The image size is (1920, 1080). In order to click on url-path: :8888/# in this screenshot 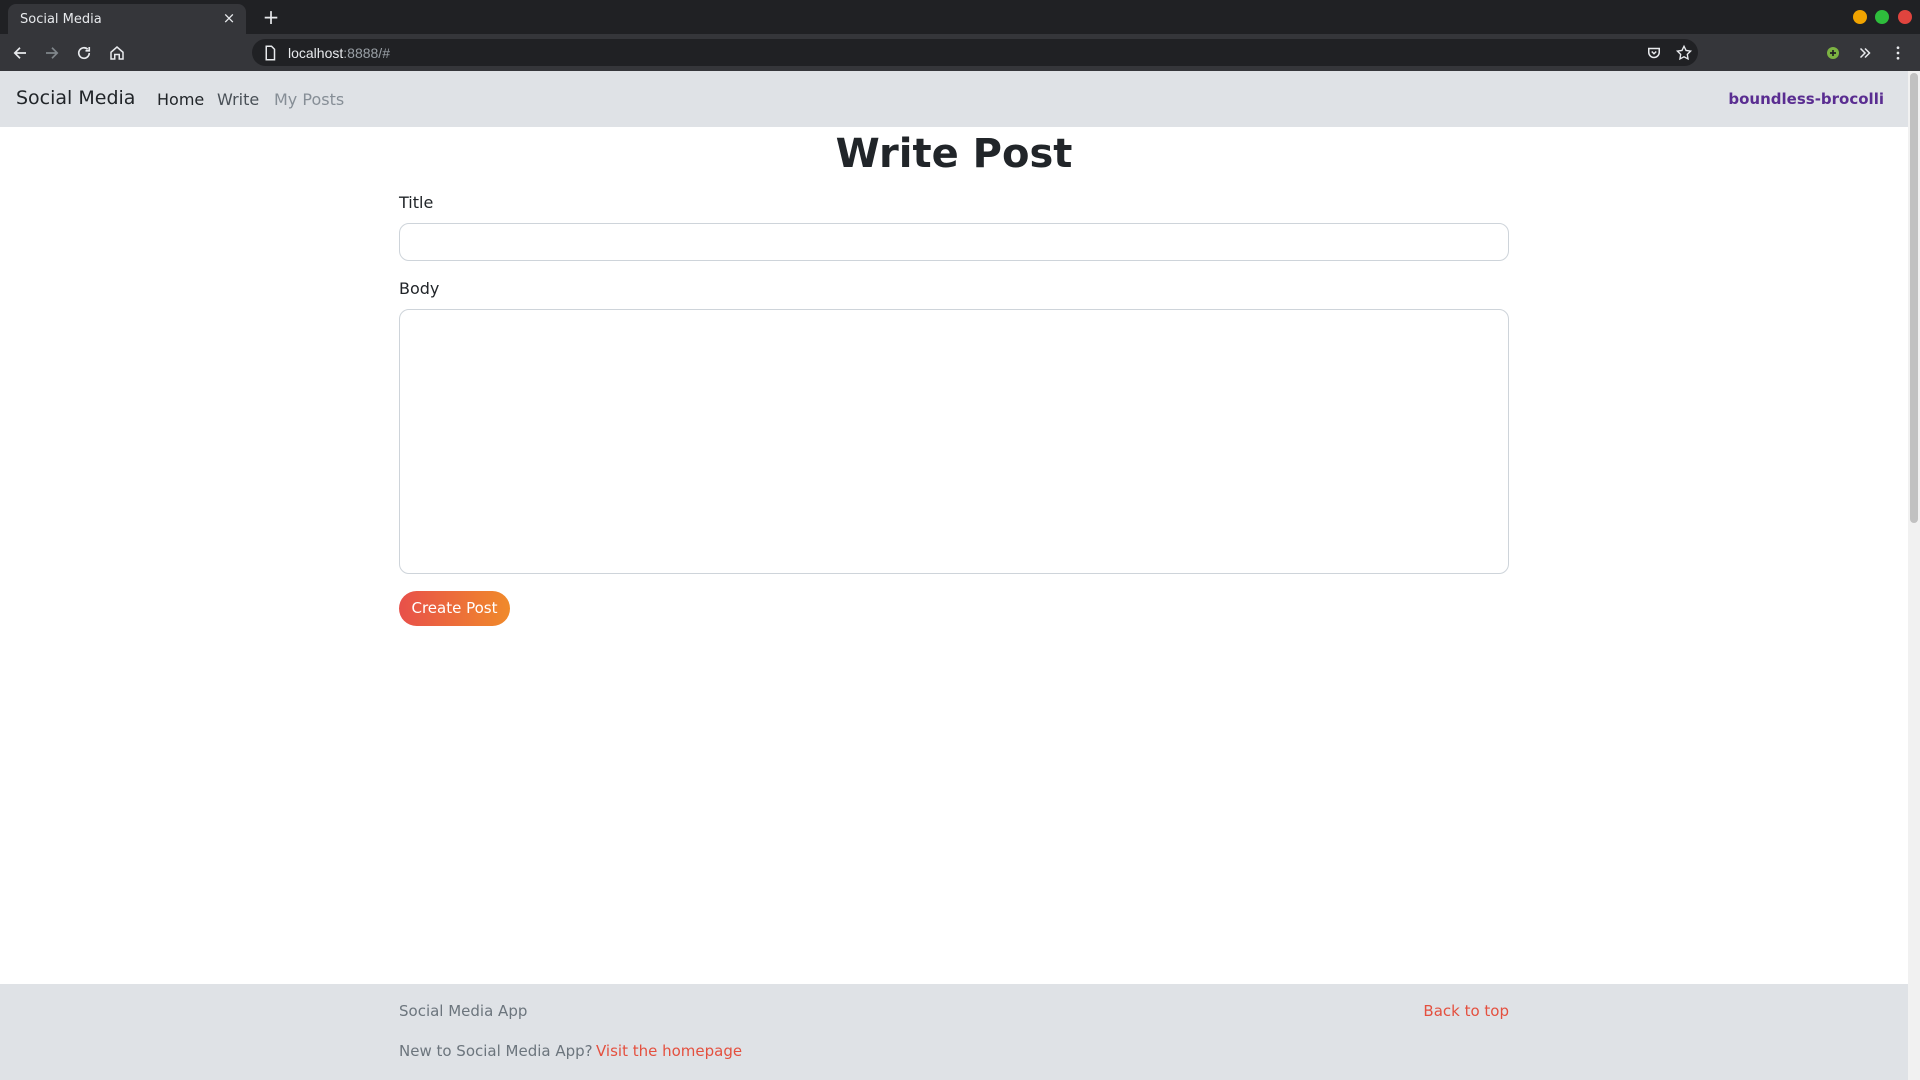, I will do `click(366, 53)`.